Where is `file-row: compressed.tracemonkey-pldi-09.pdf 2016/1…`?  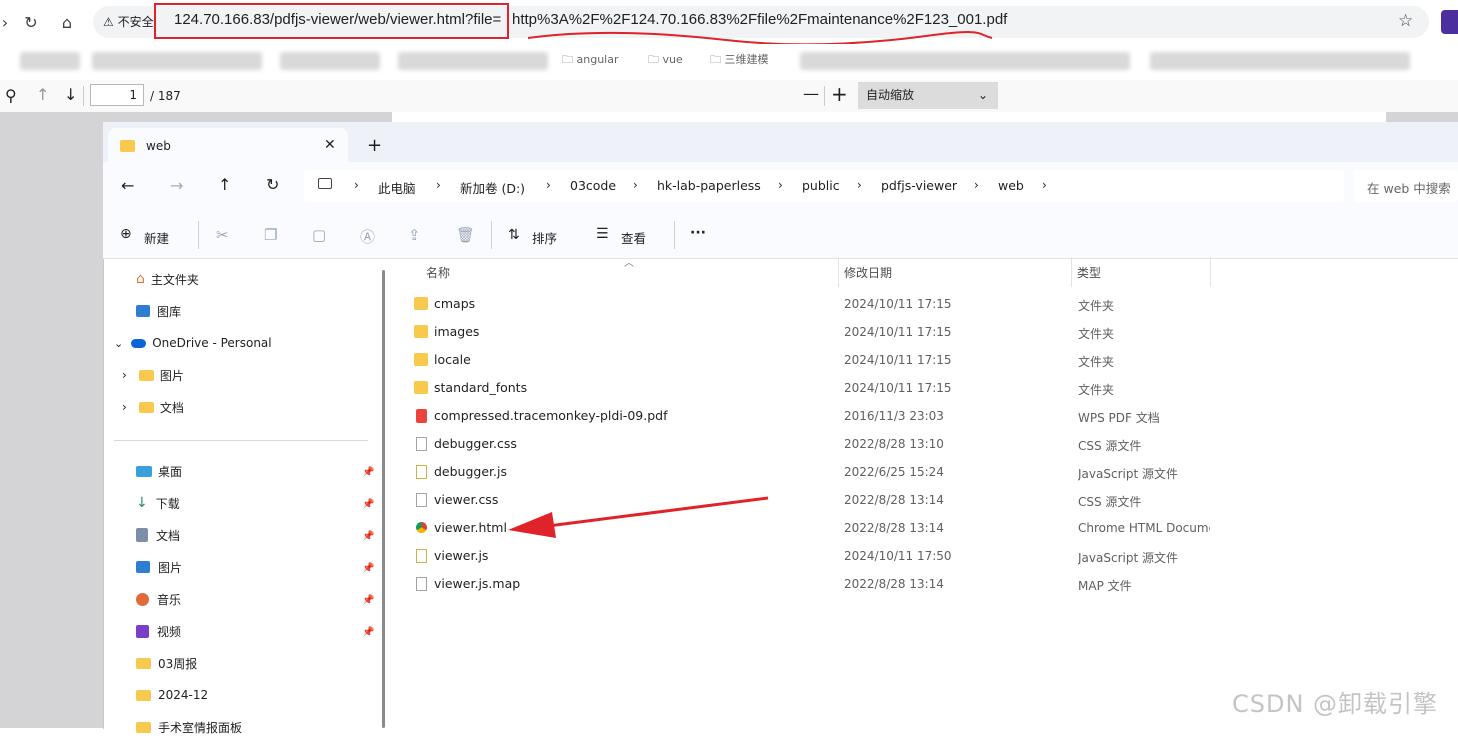 file-row: compressed.tracemonkey-pldi-09.pdf 2016/1… is located at coordinates (807, 416).